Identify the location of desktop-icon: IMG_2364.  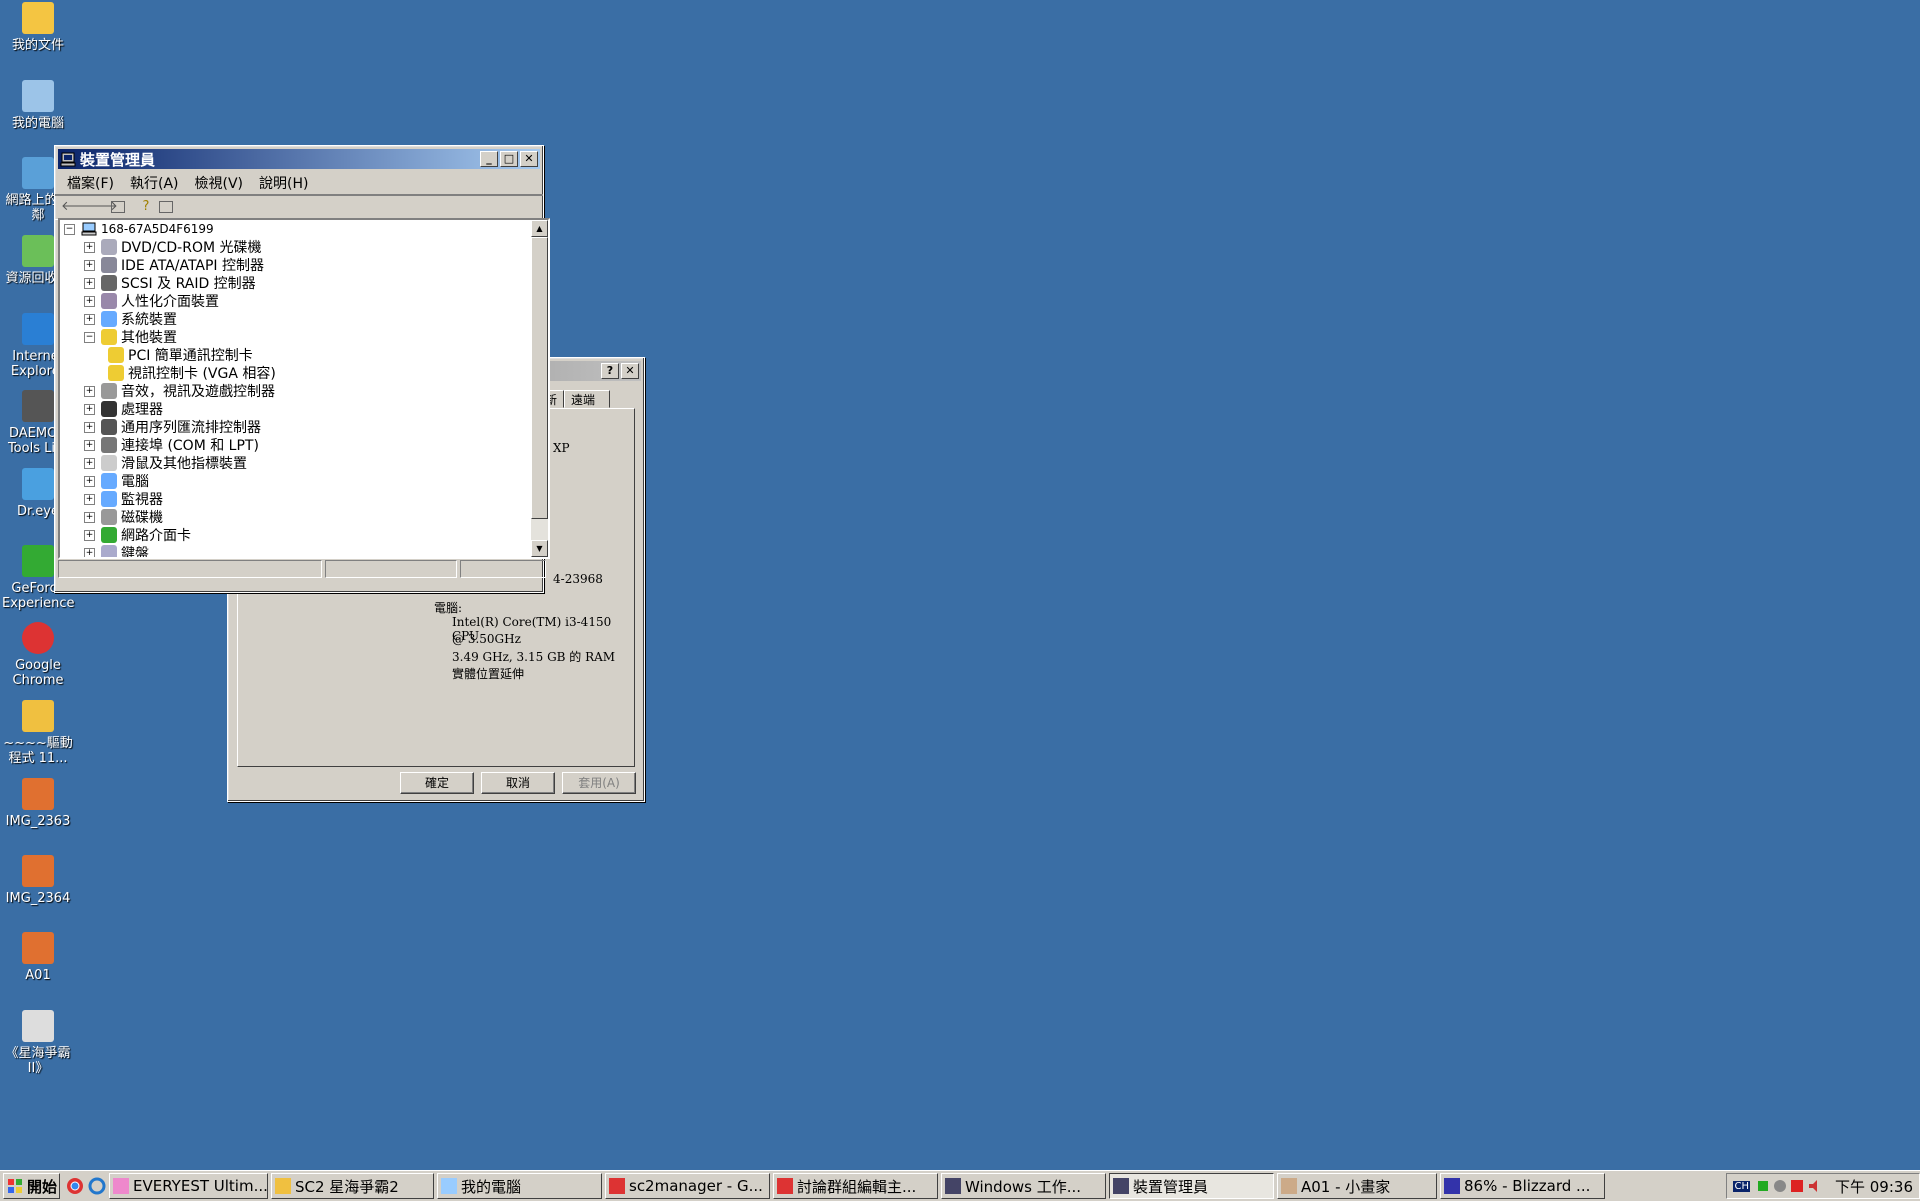
(38, 880).